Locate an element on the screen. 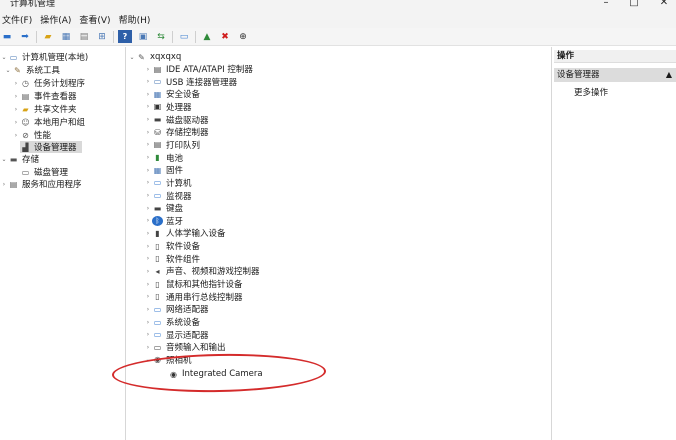 The width and height of the screenshot is (676, 440). storage-controller-icon: ⛁ is located at coordinates (157, 132).